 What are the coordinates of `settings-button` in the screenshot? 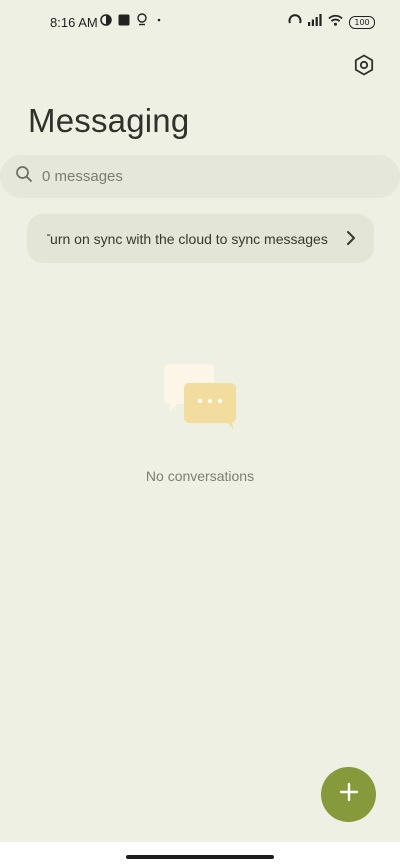 It's located at (364, 67).